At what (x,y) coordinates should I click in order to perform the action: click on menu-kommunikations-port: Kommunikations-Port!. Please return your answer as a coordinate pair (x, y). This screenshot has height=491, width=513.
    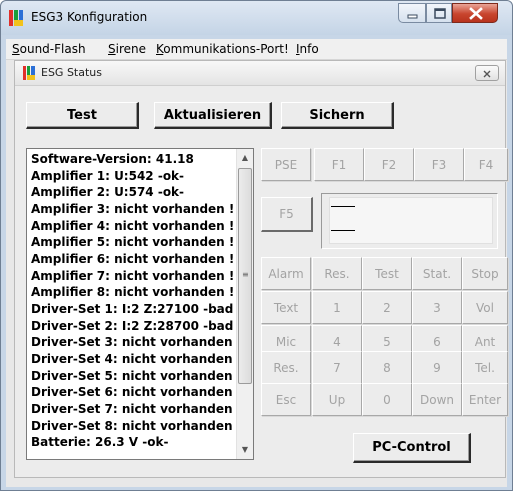
    Looking at the image, I should click on (222, 49).